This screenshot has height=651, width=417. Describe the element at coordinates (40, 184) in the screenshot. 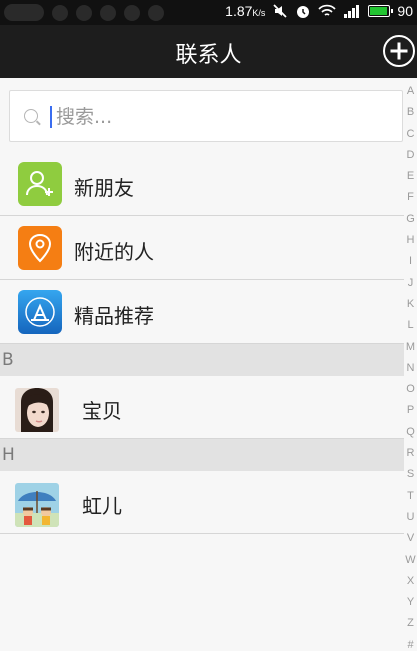

I see `add-friend-icon` at that location.